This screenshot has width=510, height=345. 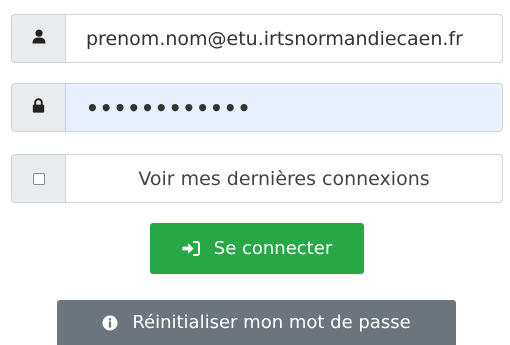 I want to click on email-input-group: prenom.nom@etu.irtsnormandiecaen.fr, so click(x=257, y=38).